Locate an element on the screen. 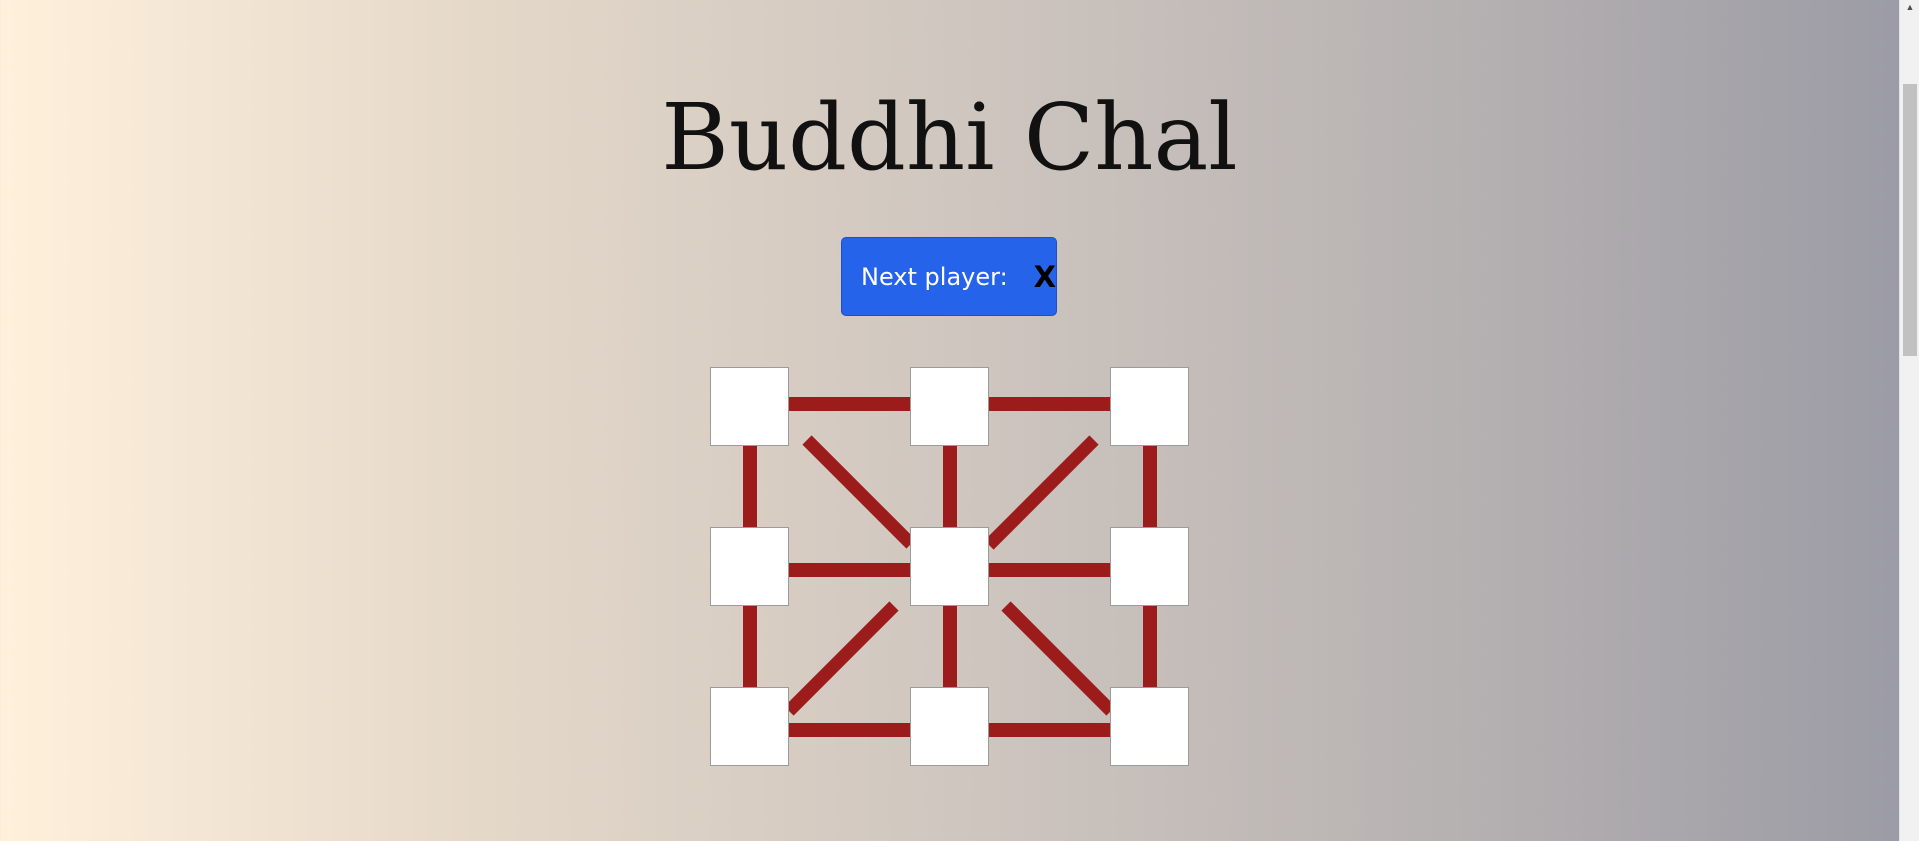 The width and height of the screenshot is (1919, 841). scroll-up-icon: ▲ is located at coordinates (1909, 7).